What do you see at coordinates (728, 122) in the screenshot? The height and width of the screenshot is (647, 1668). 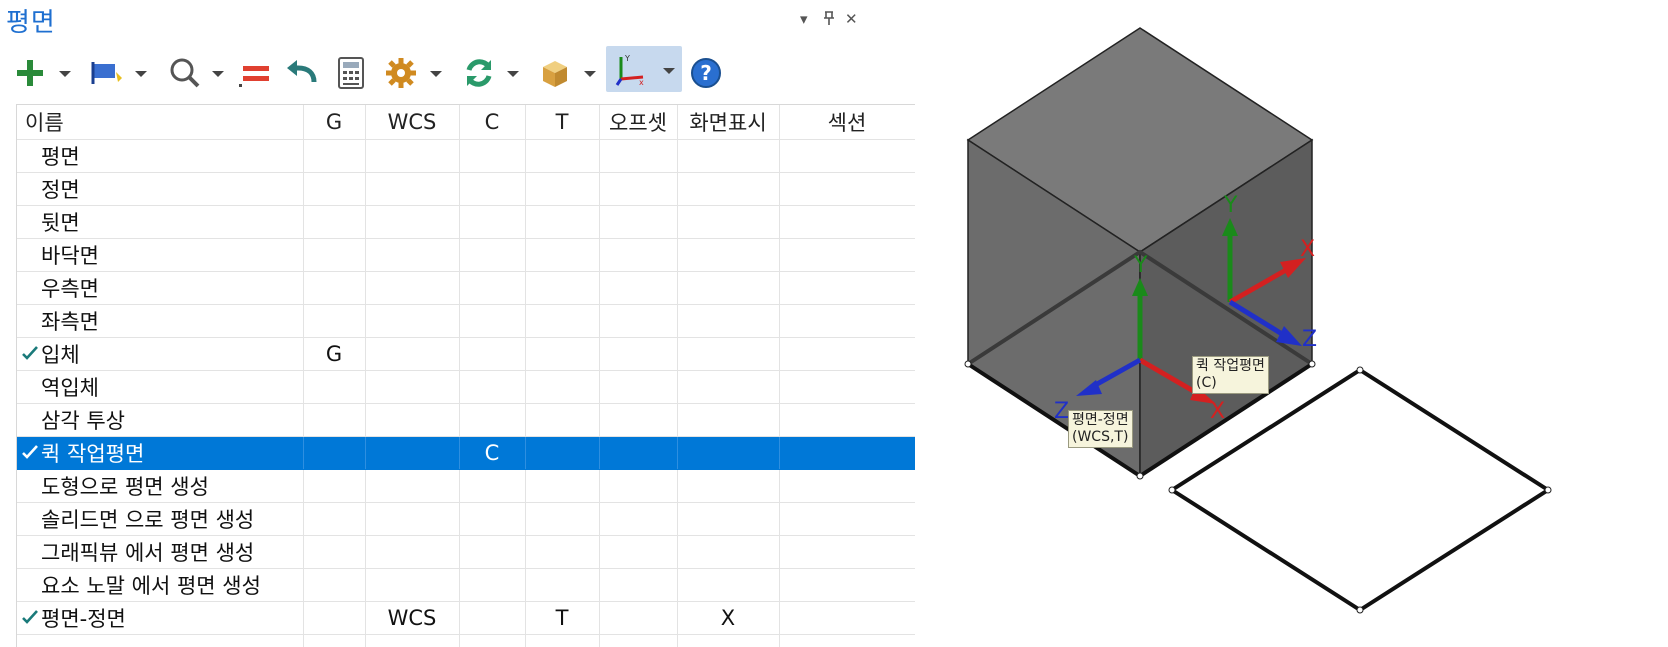 I see `column-header-display: 화면표시` at bounding box center [728, 122].